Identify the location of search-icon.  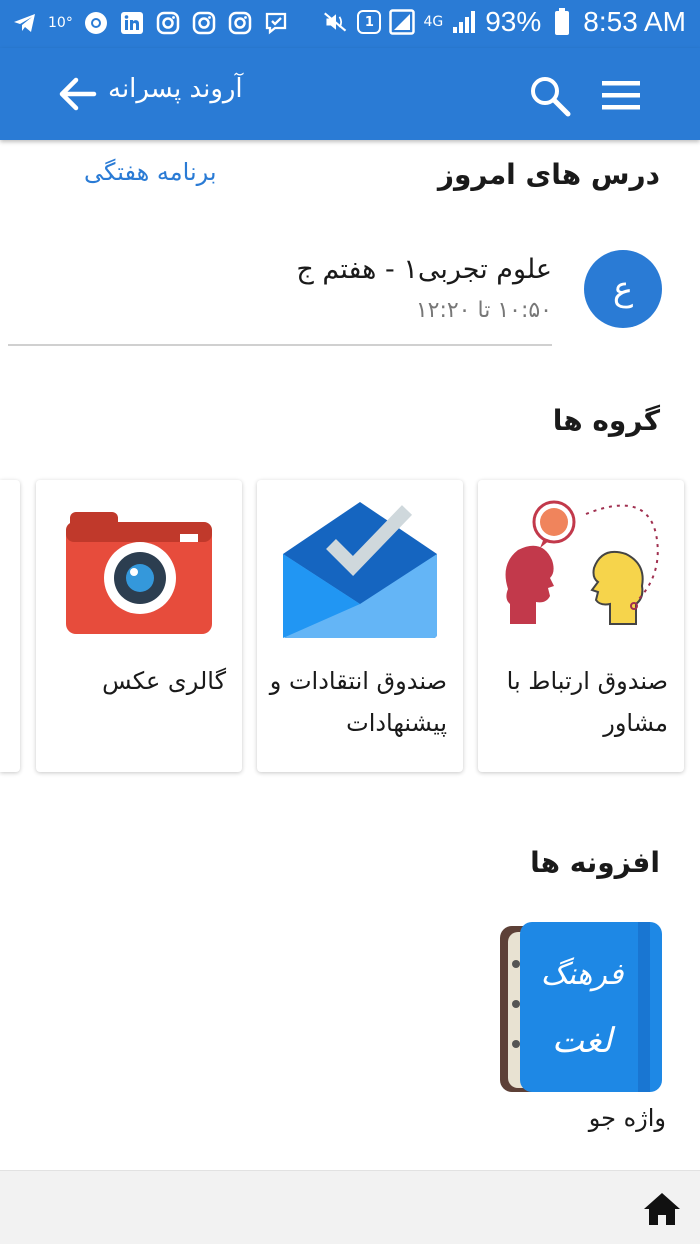
(550, 96).